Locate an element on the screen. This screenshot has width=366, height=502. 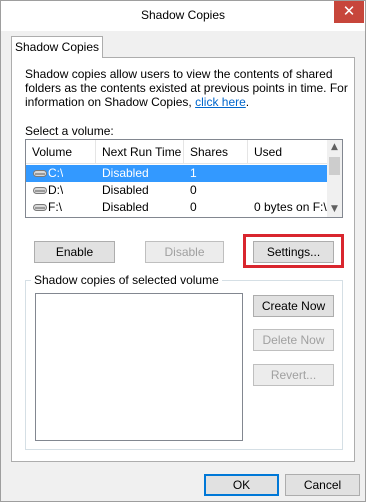
create-now-button: Create Now is located at coordinates (293, 306).